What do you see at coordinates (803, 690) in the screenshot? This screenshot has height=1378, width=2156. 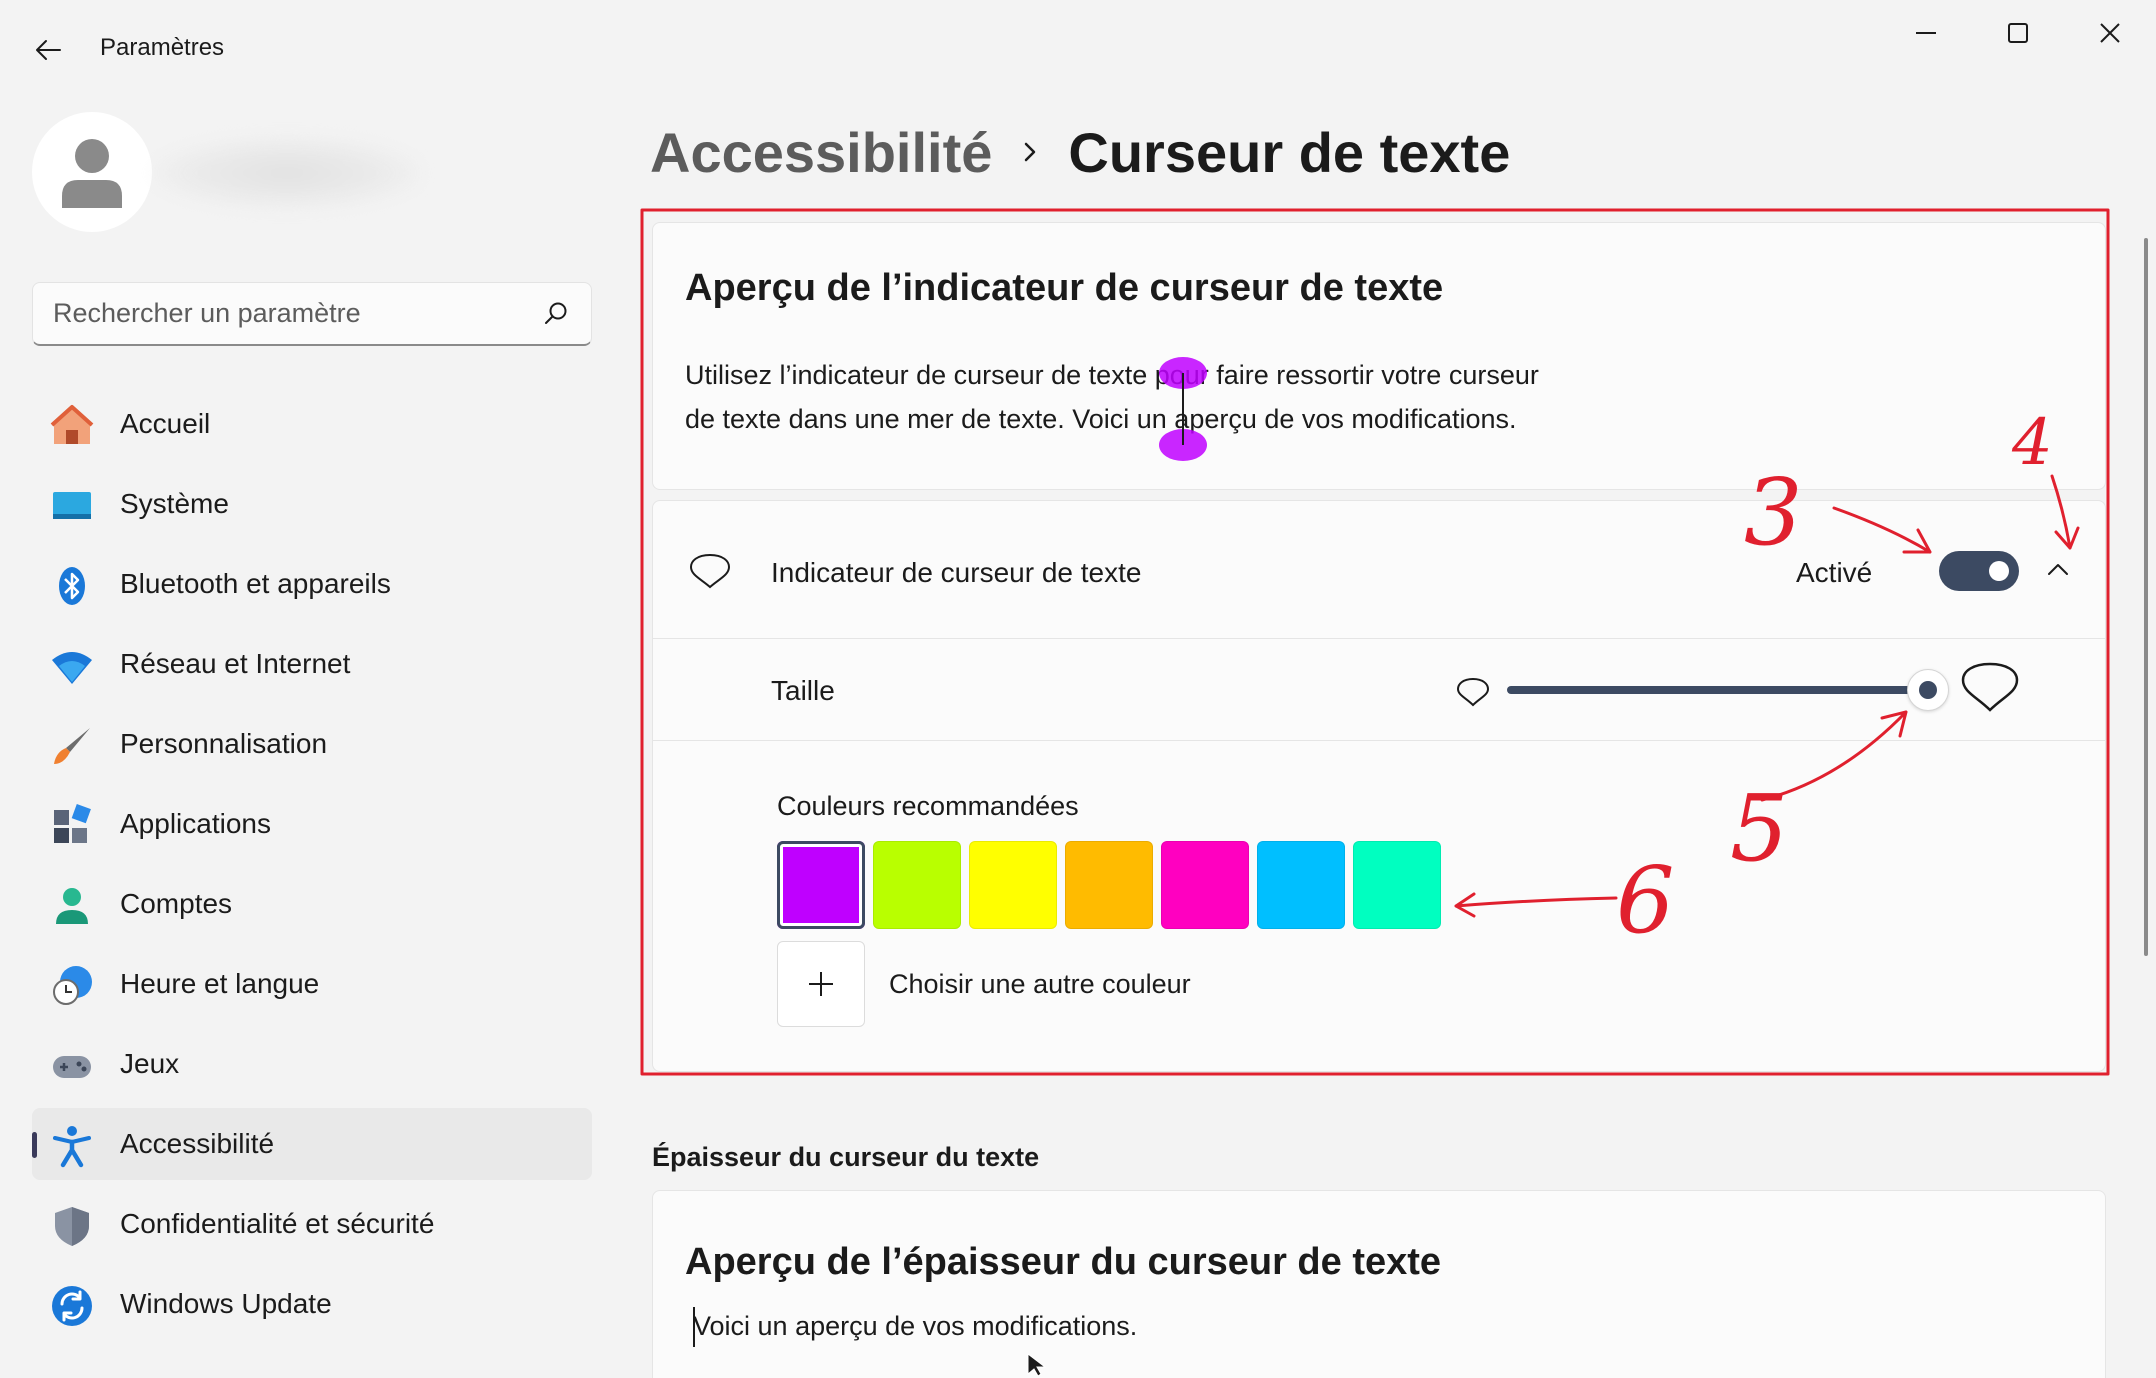 I see `size-label: Taille` at bounding box center [803, 690].